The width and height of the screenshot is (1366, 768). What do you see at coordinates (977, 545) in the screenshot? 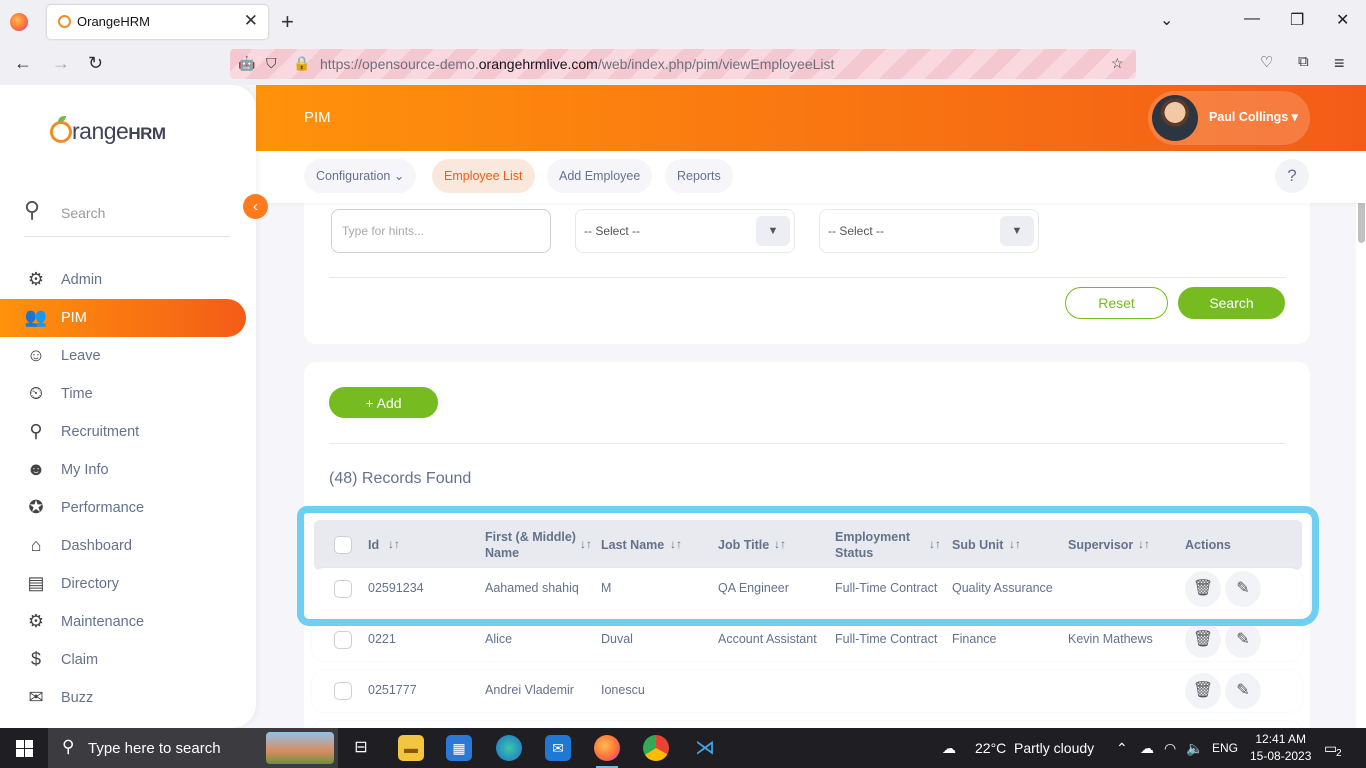
I see `header-sub-unit: Sub Unit` at bounding box center [977, 545].